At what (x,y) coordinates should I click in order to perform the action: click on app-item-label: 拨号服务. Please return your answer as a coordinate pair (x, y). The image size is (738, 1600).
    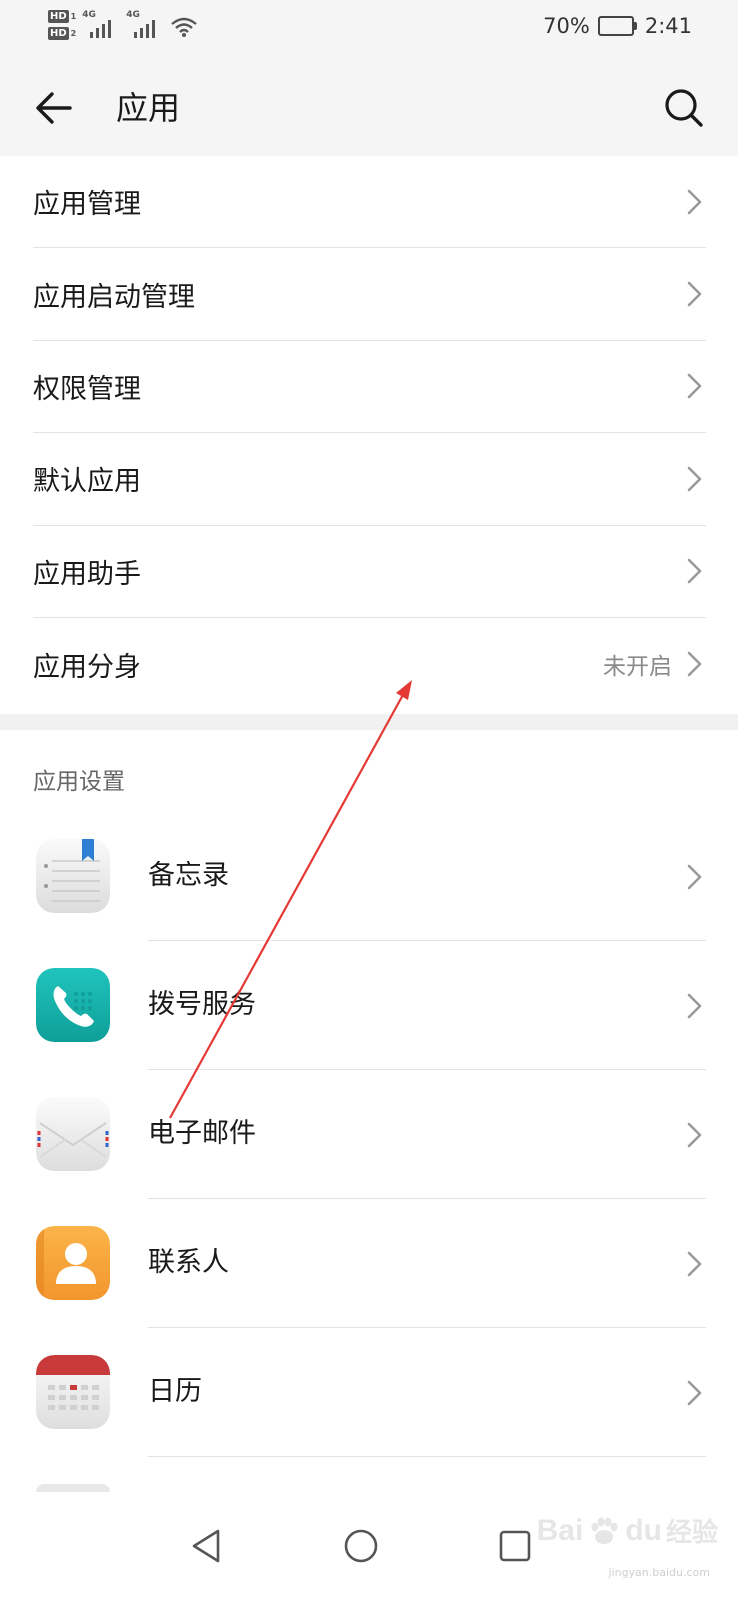
    Looking at the image, I should click on (202, 1004).